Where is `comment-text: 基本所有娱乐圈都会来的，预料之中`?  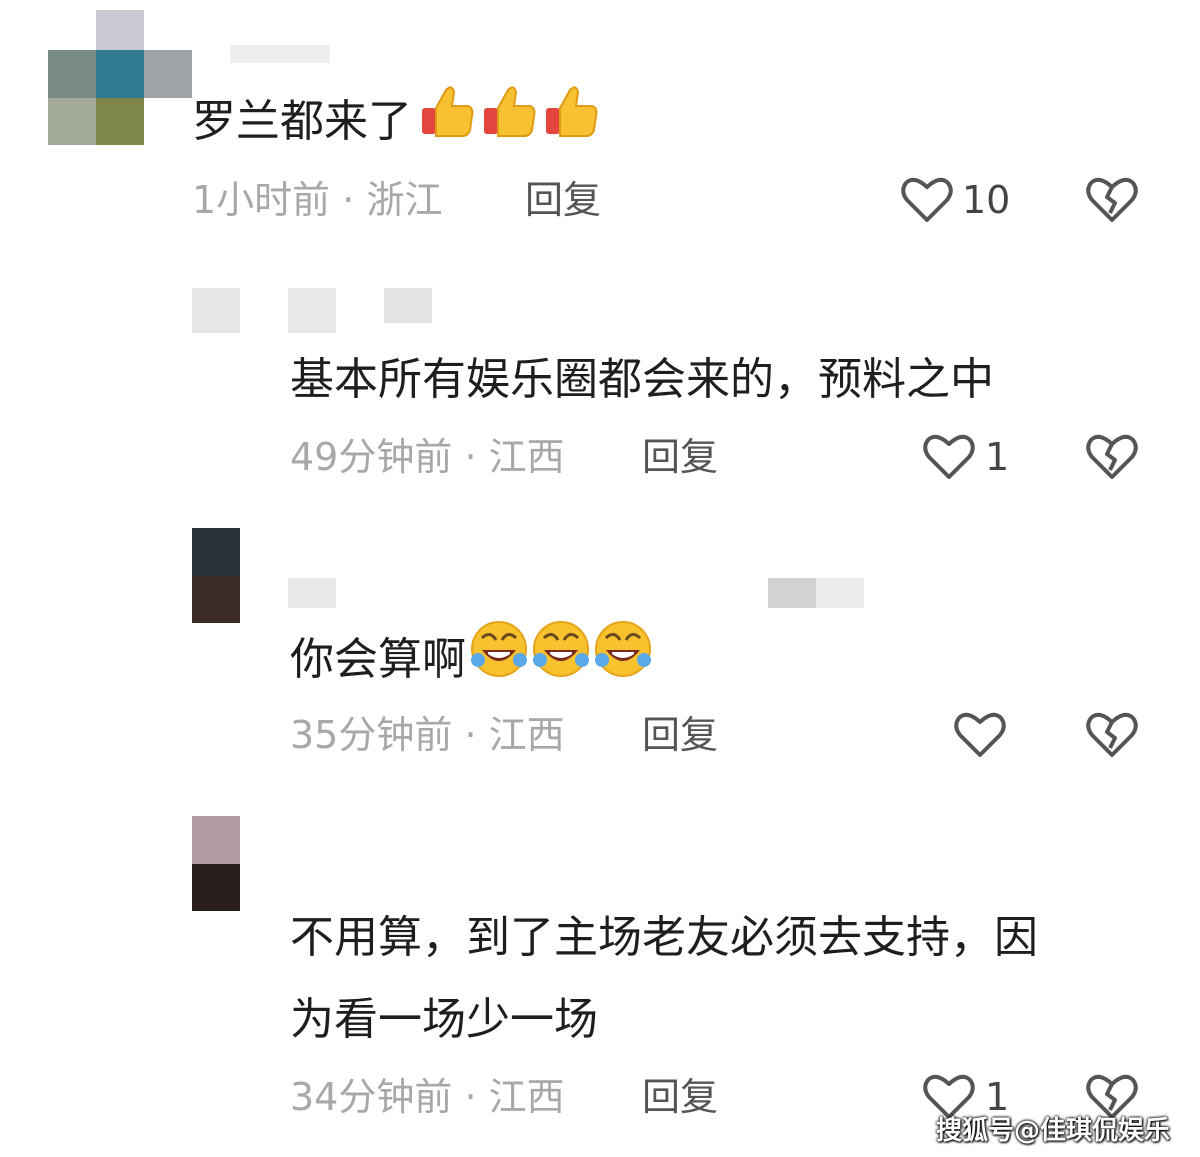 comment-text: 基本所有娱乐圈都会来的，预料之中 is located at coordinates (642, 379).